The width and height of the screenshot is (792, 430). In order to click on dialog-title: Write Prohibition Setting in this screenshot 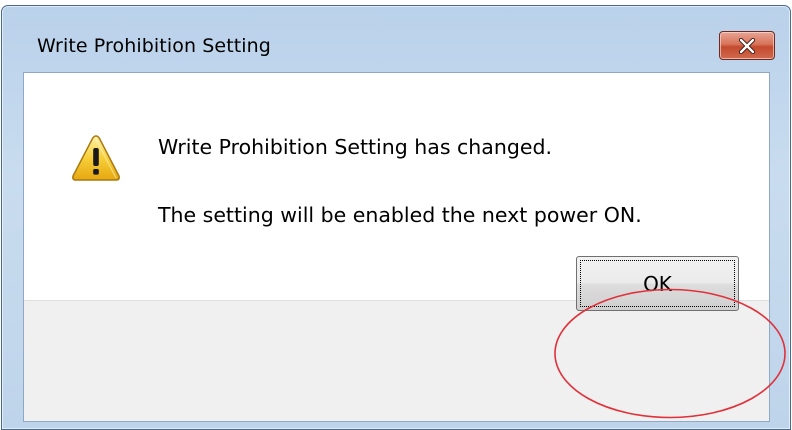, I will do `click(154, 46)`.